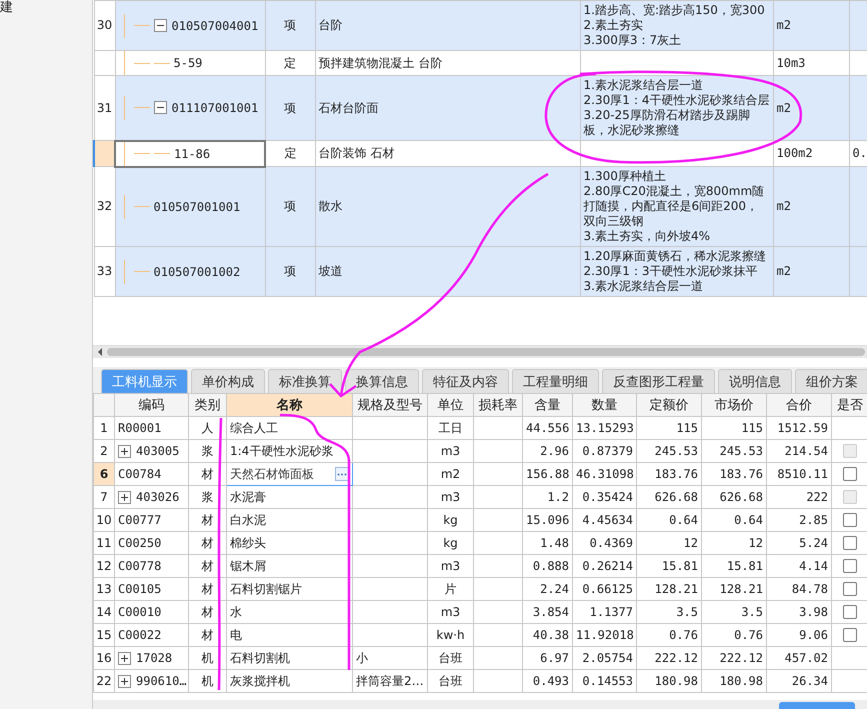 This screenshot has width=867, height=709. I want to click on resource-name: 水, so click(236, 611).